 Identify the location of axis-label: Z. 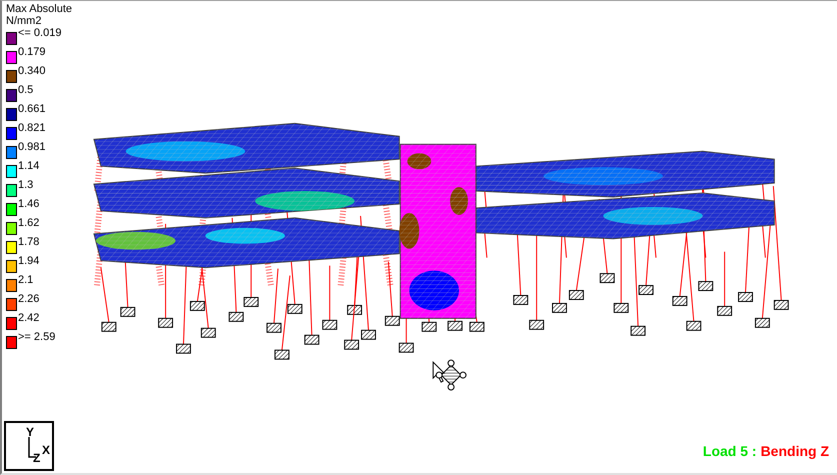
(36, 458).